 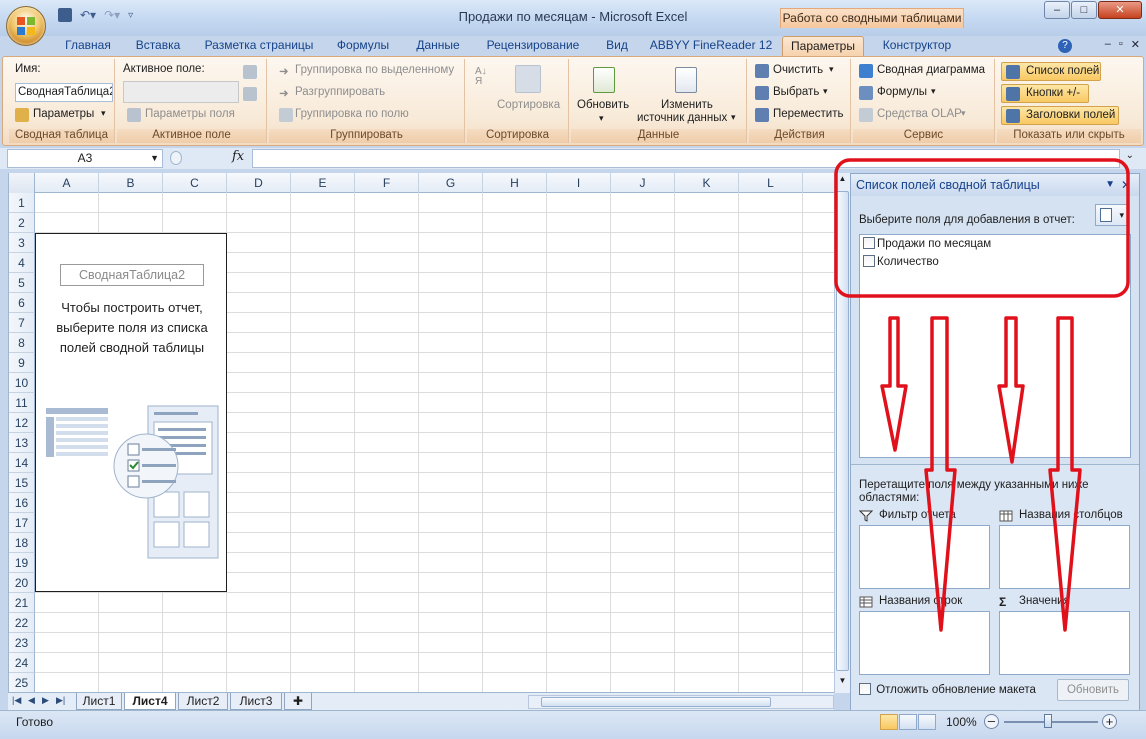 What do you see at coordinates (22, 683) in the screenshot?
I see `row-header: 25` at bounding box center [22, 683].